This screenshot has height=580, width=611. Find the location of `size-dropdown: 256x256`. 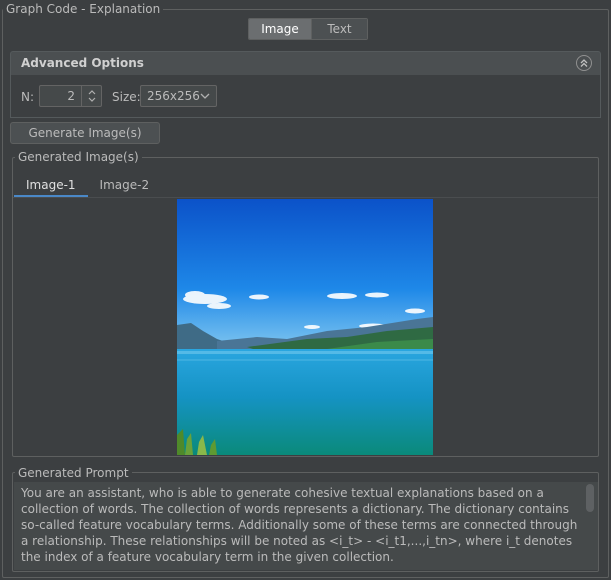

size-dropdown: 256x256 is located at coordinates (178, 96).